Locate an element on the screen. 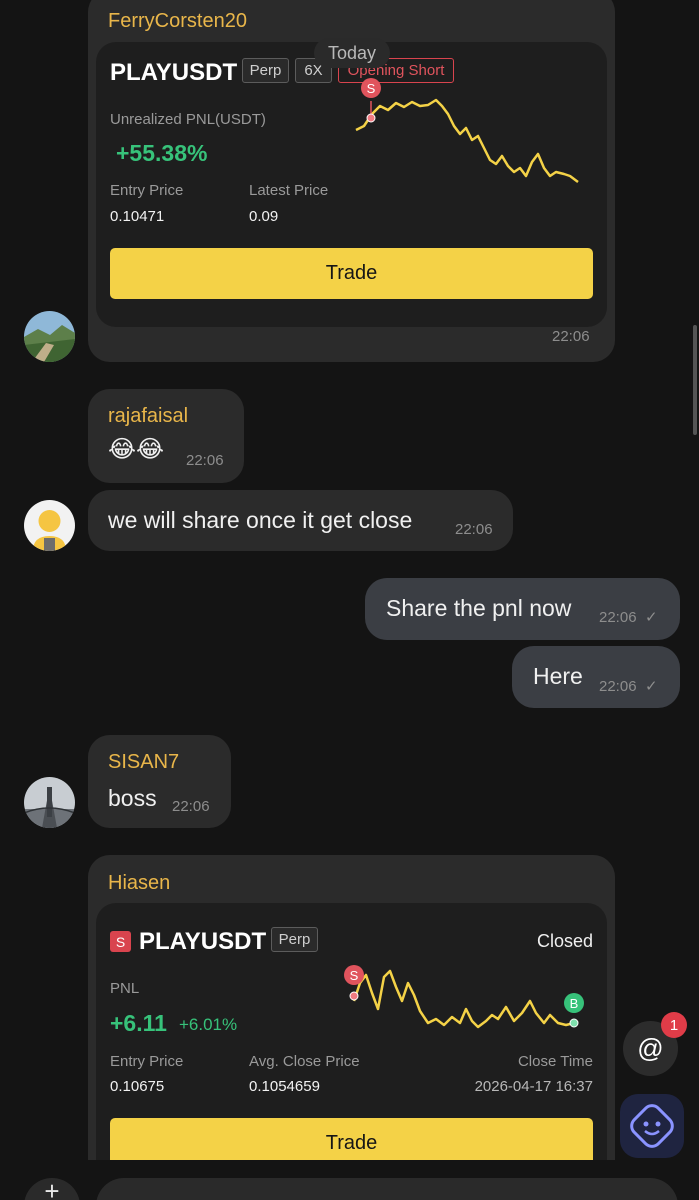  date-divider: Today is located at coordinates (352, 53).